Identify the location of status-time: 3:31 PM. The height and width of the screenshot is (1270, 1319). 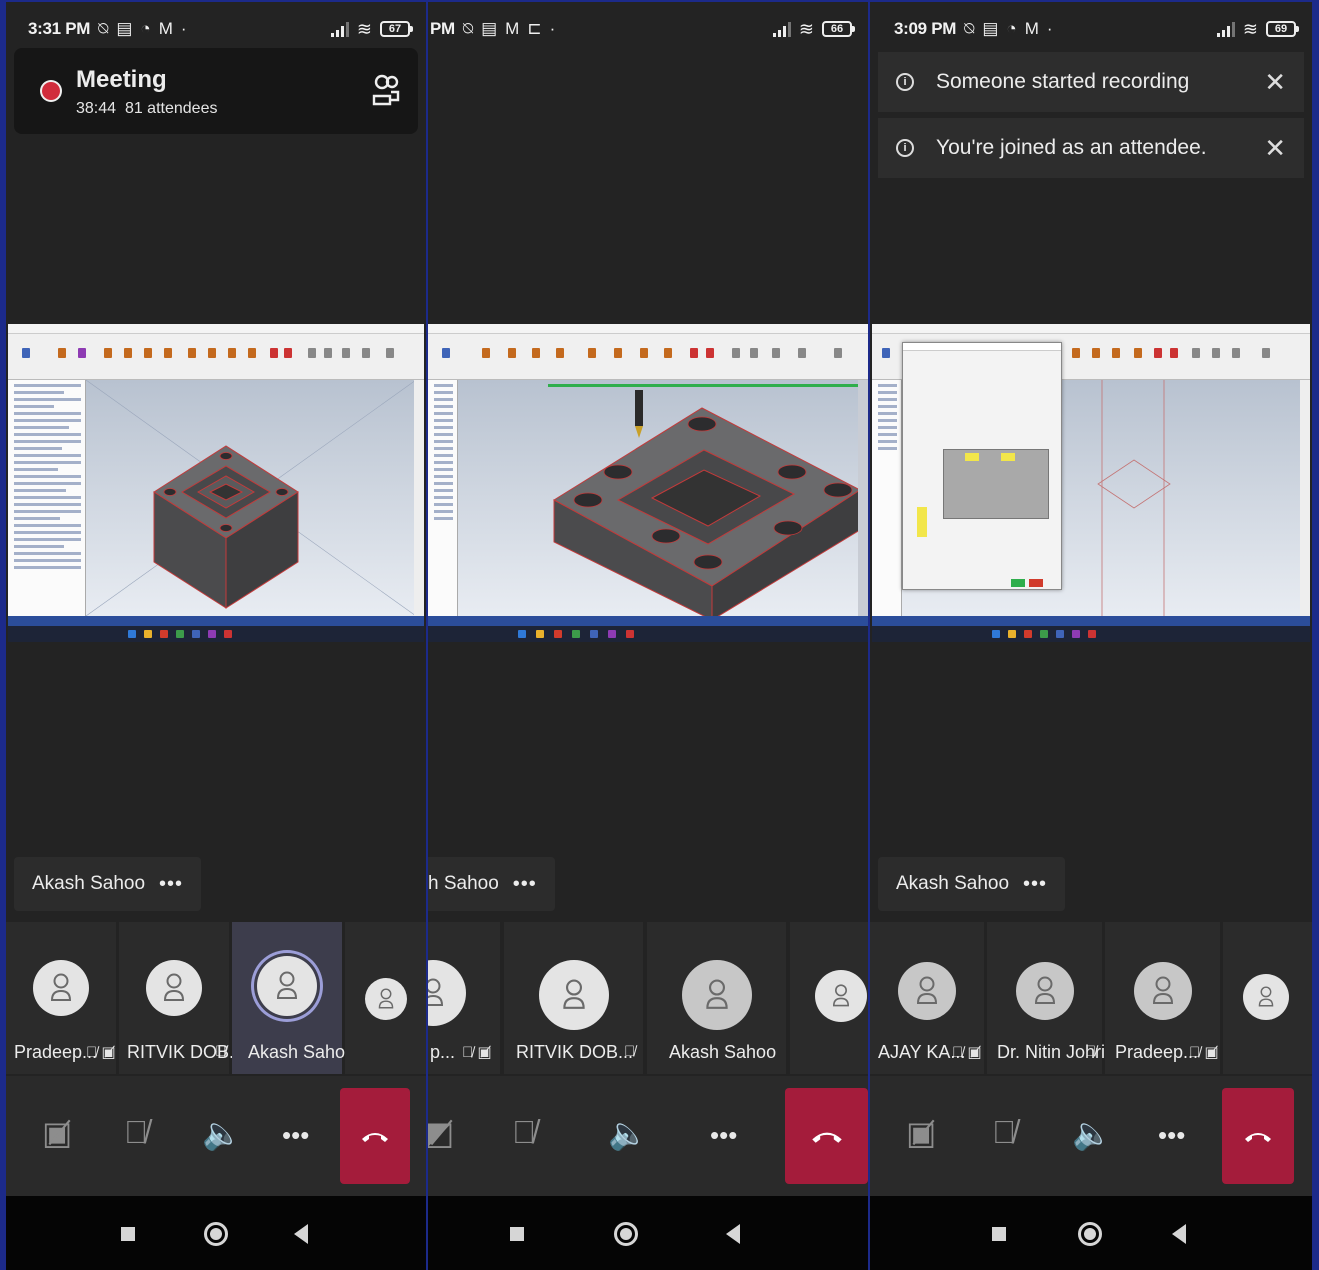
(59, 28).